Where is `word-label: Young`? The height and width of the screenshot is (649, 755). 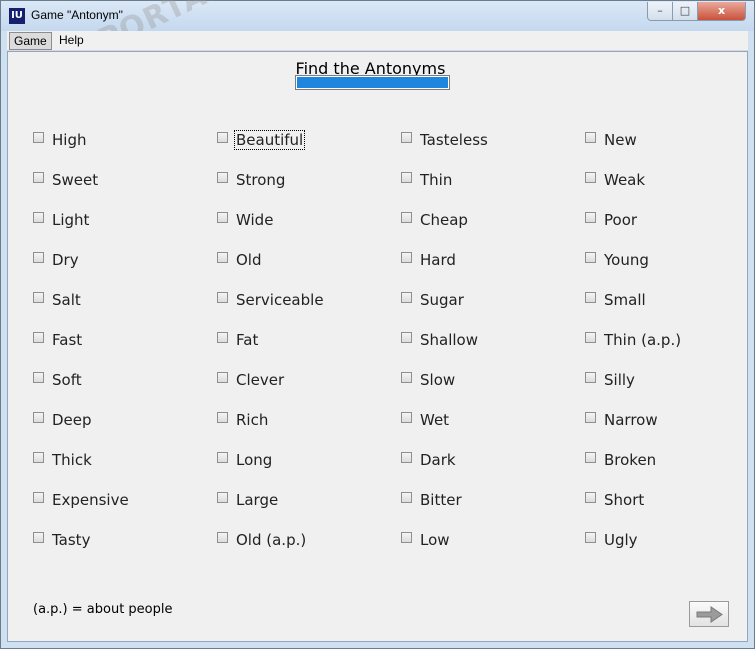
word-label: Young is located at coordinates (626, 260).